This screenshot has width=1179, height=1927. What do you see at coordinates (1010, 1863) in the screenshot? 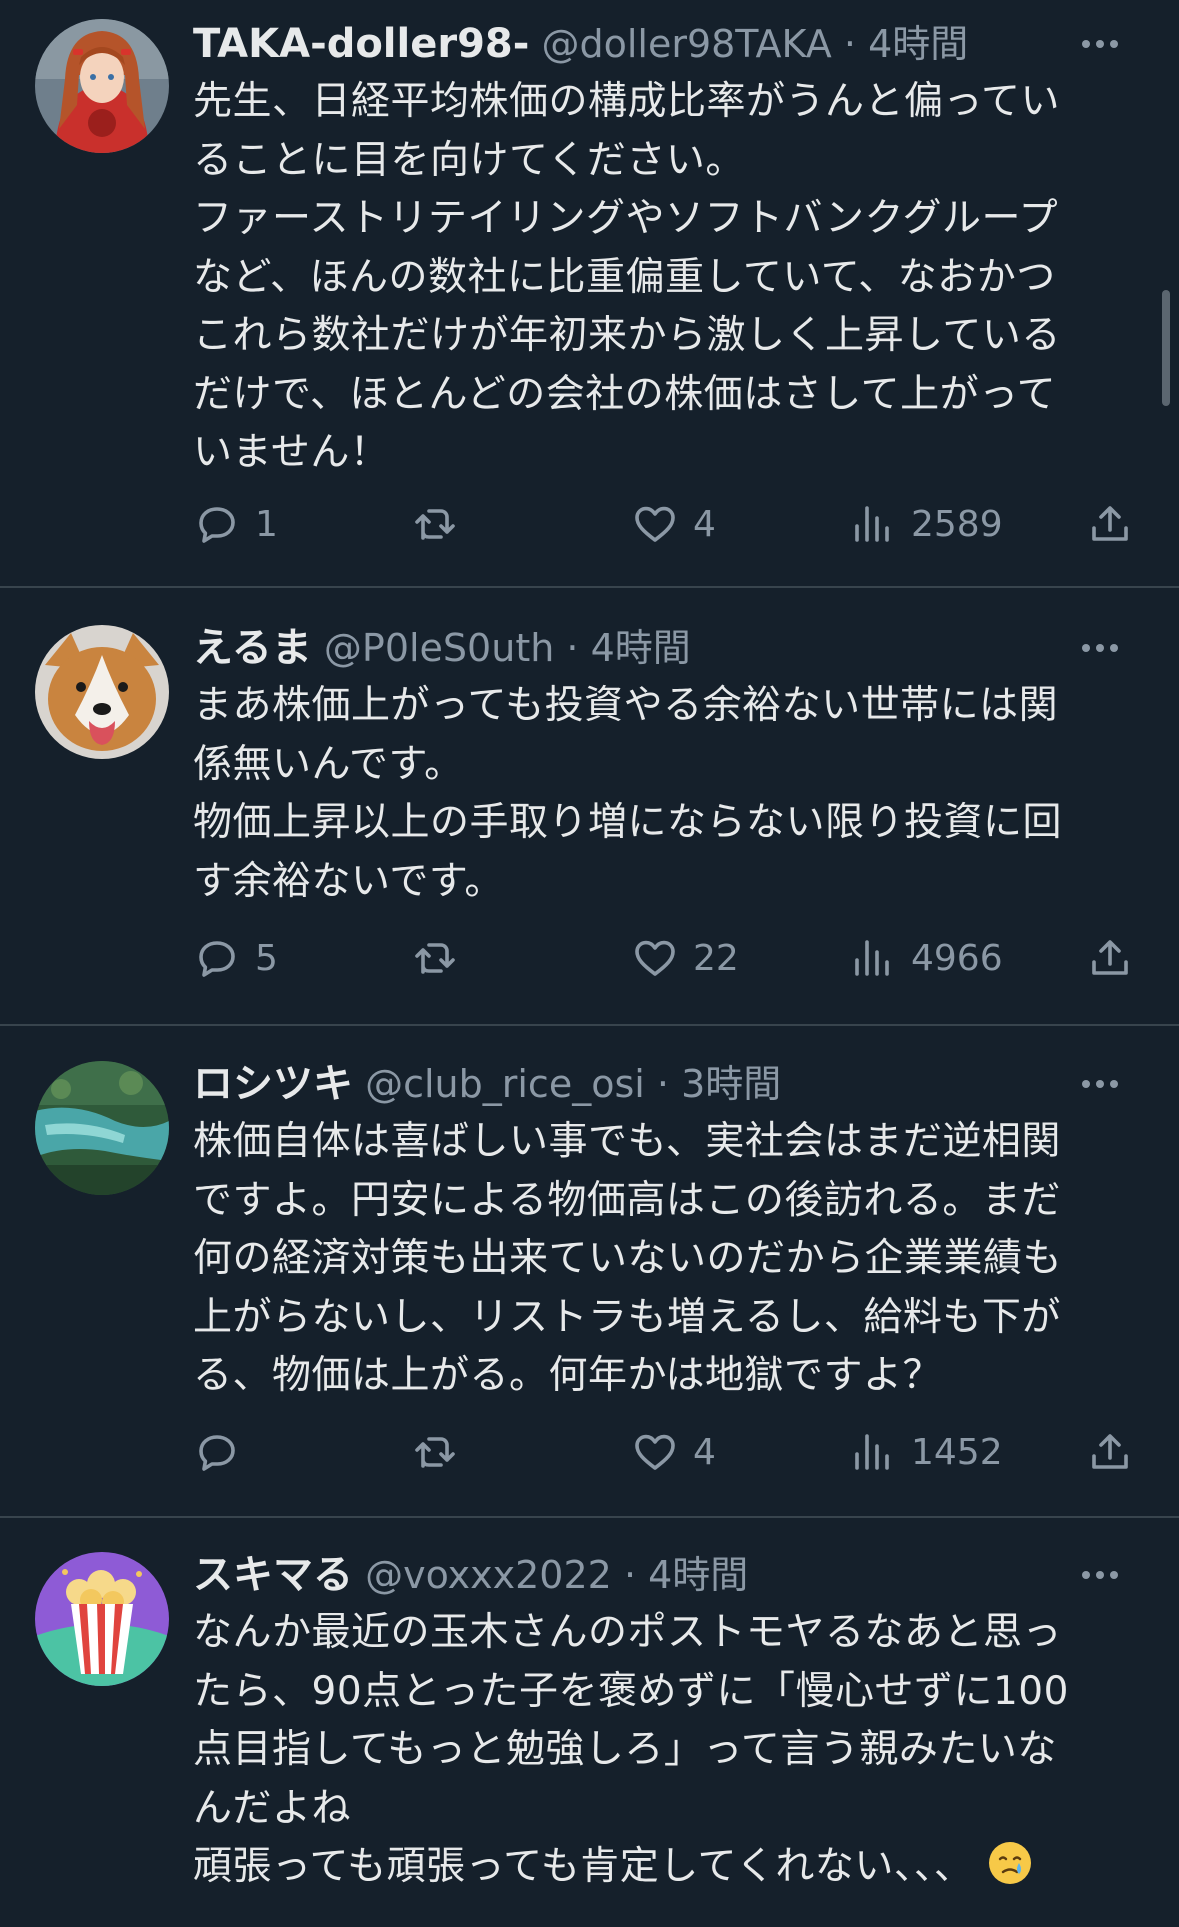
I see `crying-face-emoji` at bounding box center [1010, 1863].